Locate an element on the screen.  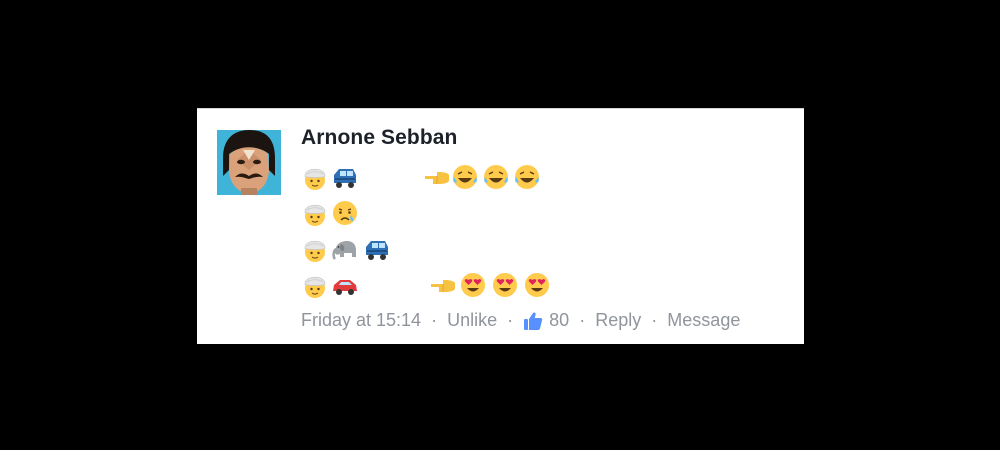
crying-face-icon is located at coordinates (345, 213).